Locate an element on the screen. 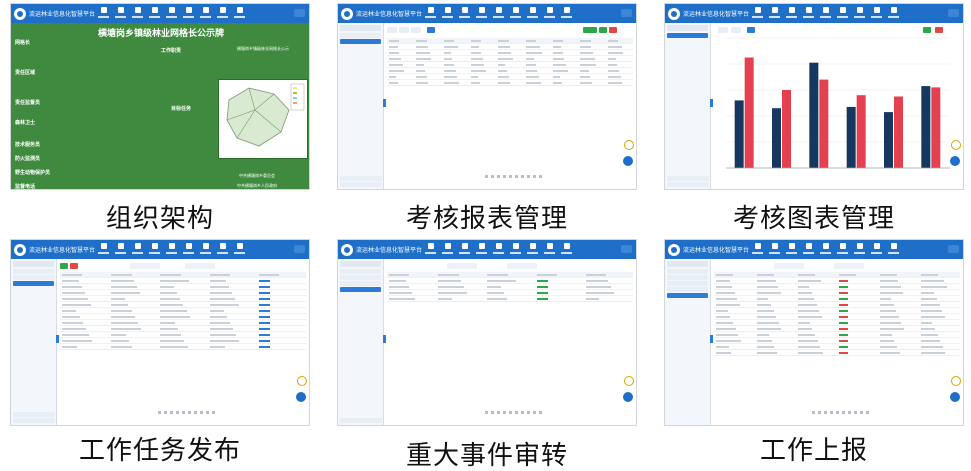 This screenshot has width=971, height=471. date-field is located at coordinates (200, 266).